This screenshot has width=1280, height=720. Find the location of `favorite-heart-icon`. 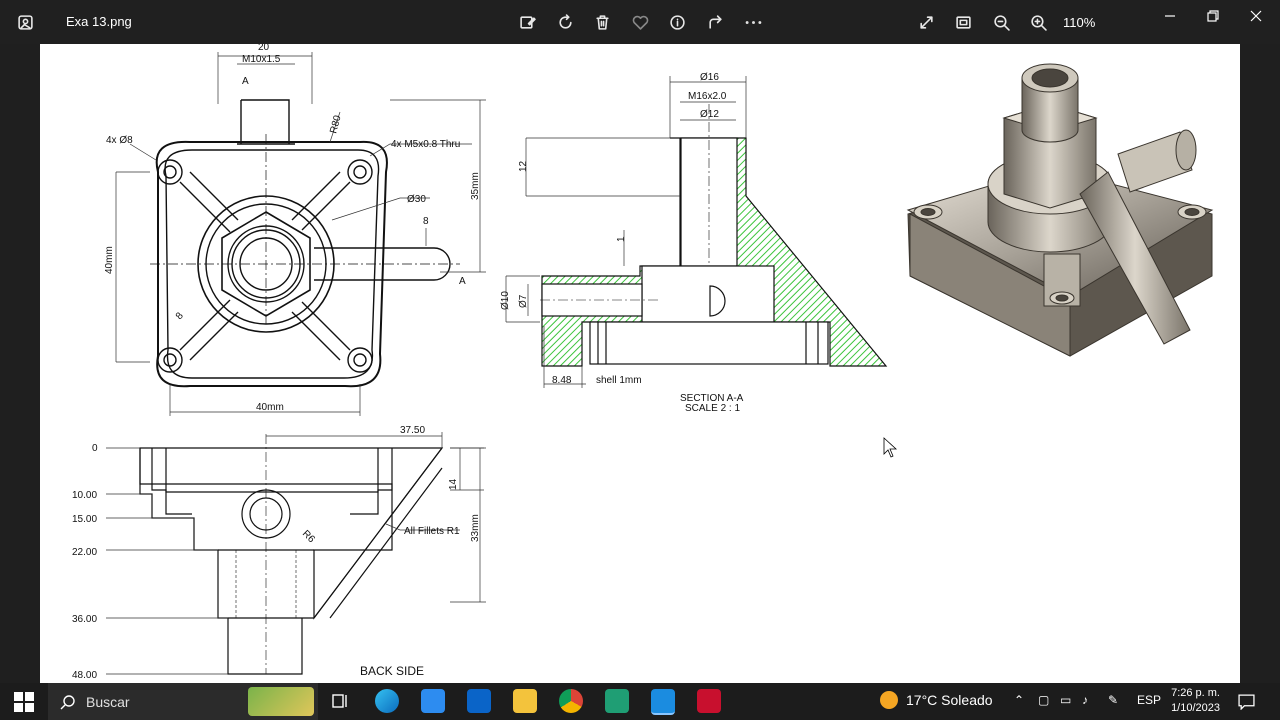

favorite-heart-icon is located at coordinates (640, 22).